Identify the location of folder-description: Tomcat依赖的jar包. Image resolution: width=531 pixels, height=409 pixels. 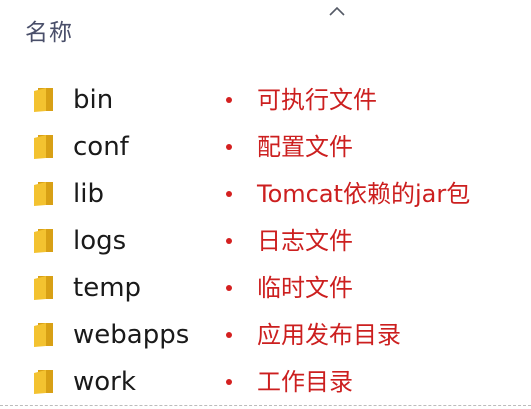
(364, 194).